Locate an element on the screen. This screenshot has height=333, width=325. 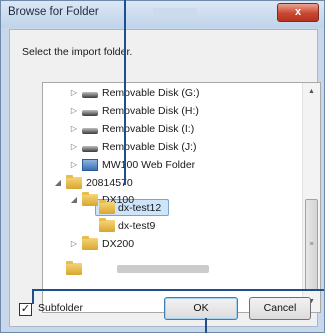
tree-item-label: Removable Disk (I:) is located at coordinates (148, 129).